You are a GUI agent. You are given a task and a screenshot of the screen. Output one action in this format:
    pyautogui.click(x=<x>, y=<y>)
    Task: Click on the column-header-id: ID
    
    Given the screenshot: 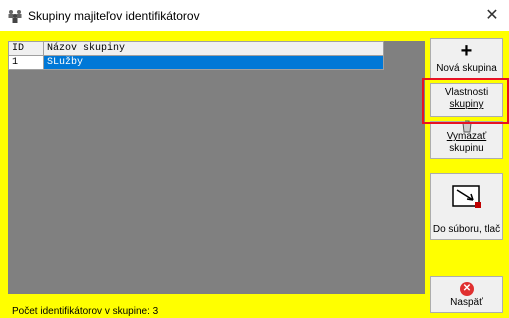 What is the action you would take?
    pyautogui.click(x=26, y=48)
    